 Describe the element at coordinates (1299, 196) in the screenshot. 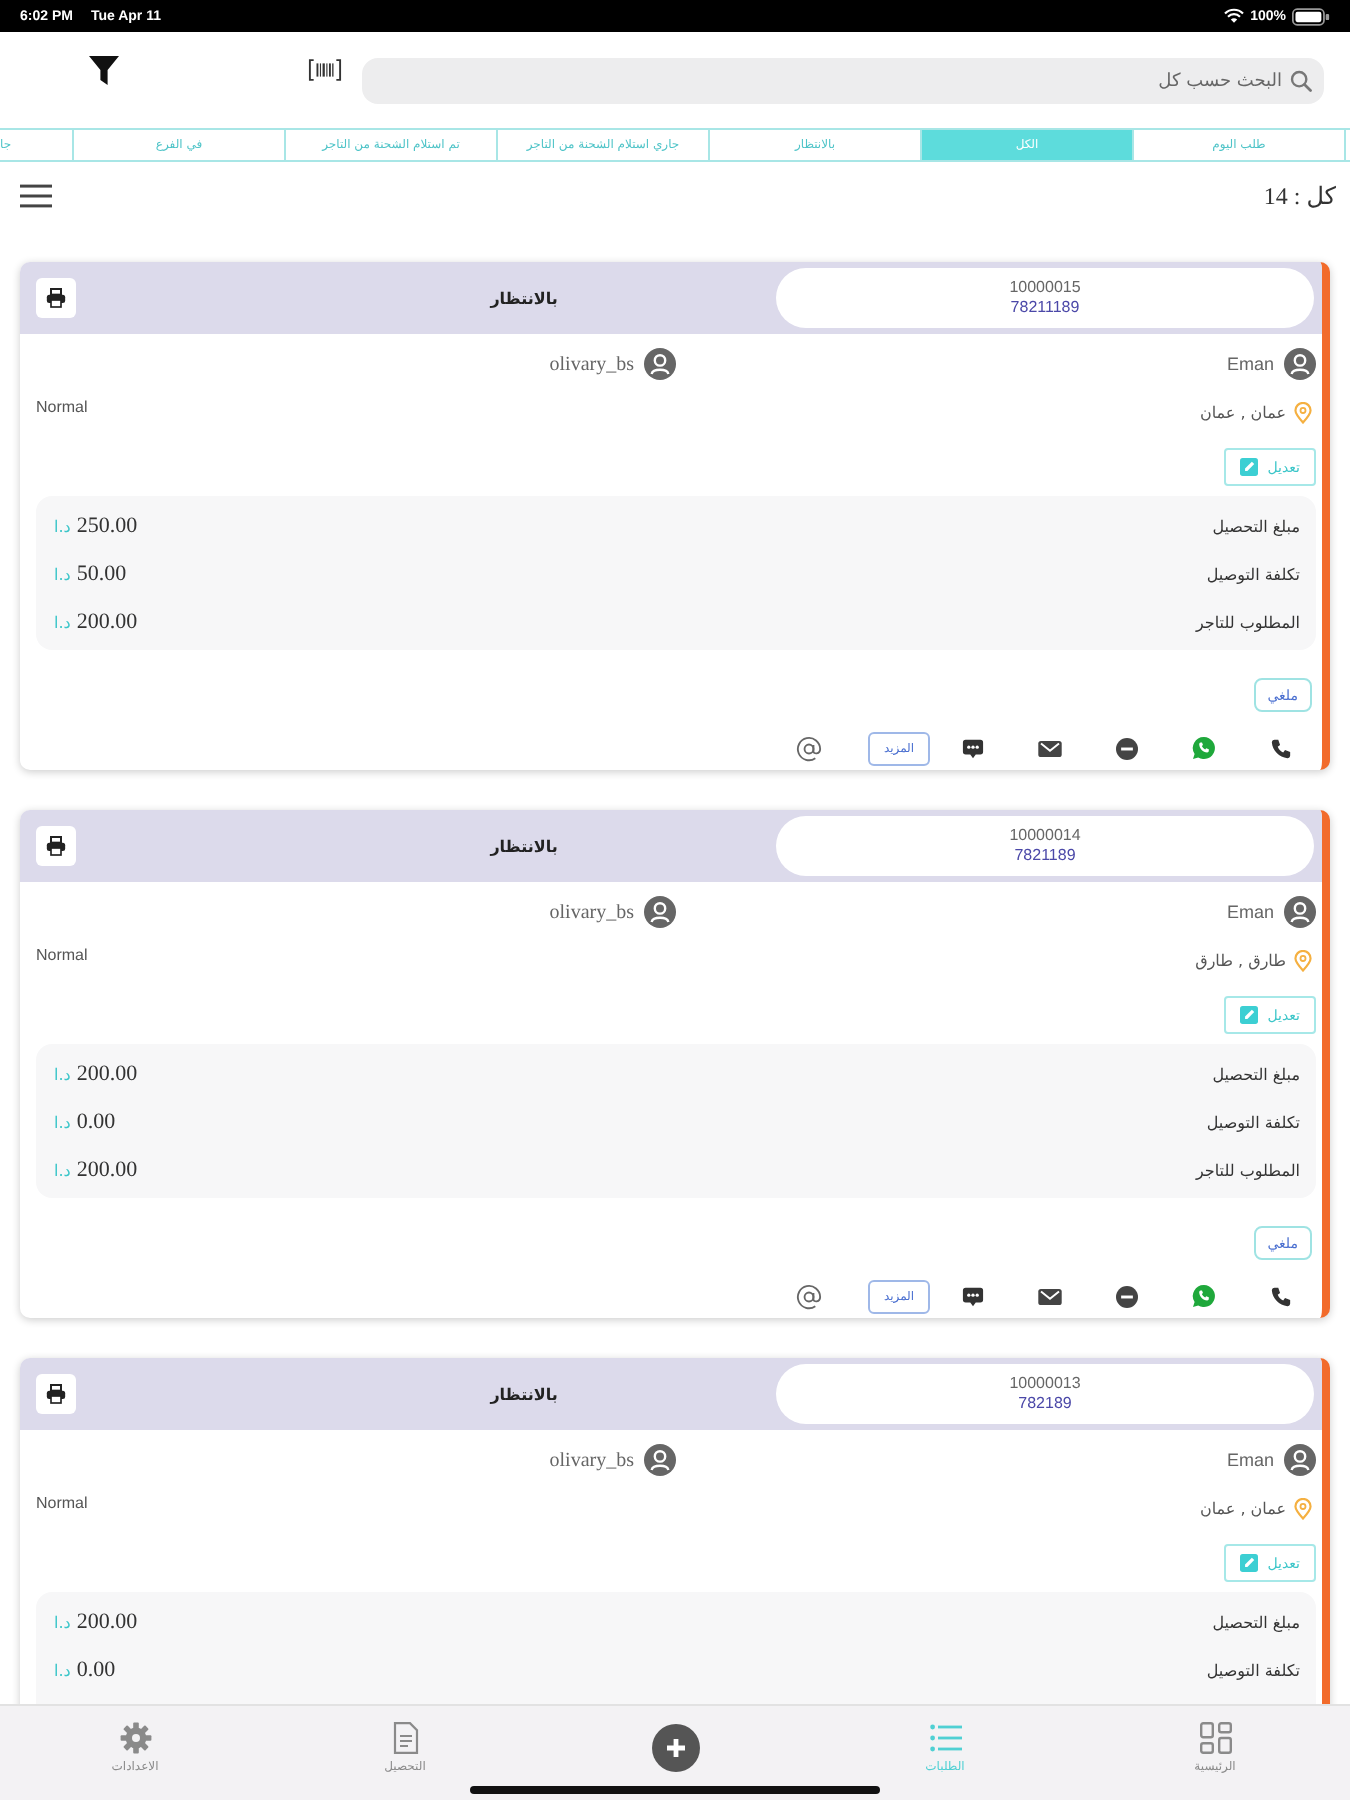

I see `order-count: كل : 14` at that location.